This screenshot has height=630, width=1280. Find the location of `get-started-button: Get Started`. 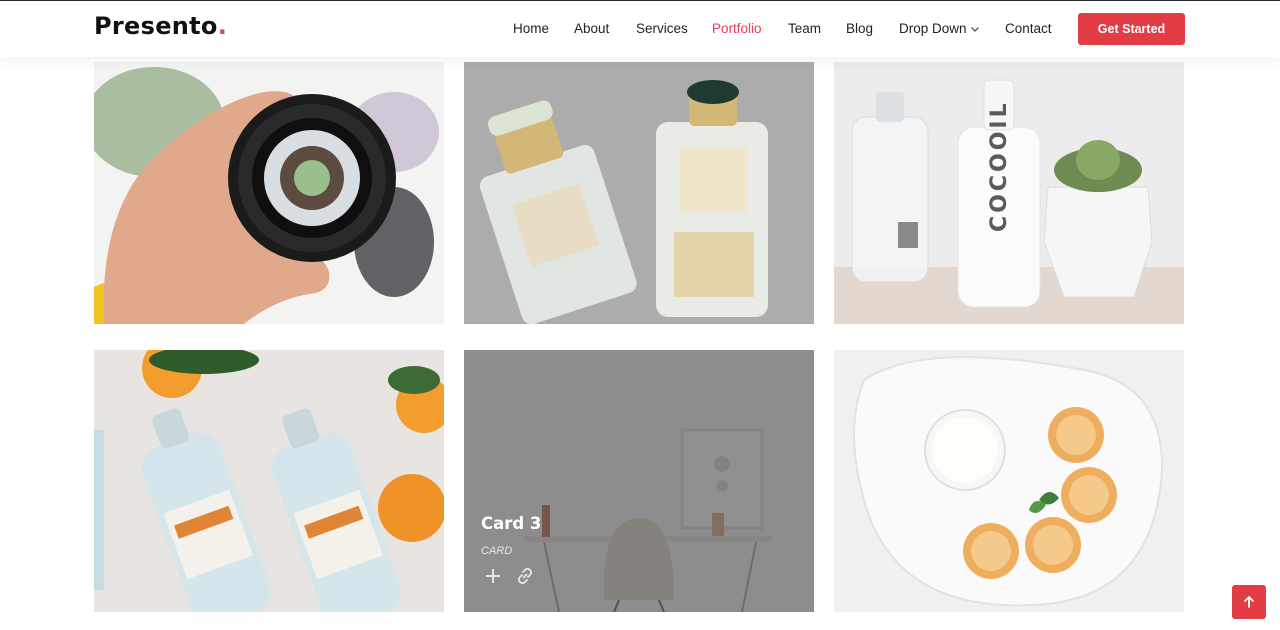

get-started-button: Get Started is located at coordinates (1131, 29).